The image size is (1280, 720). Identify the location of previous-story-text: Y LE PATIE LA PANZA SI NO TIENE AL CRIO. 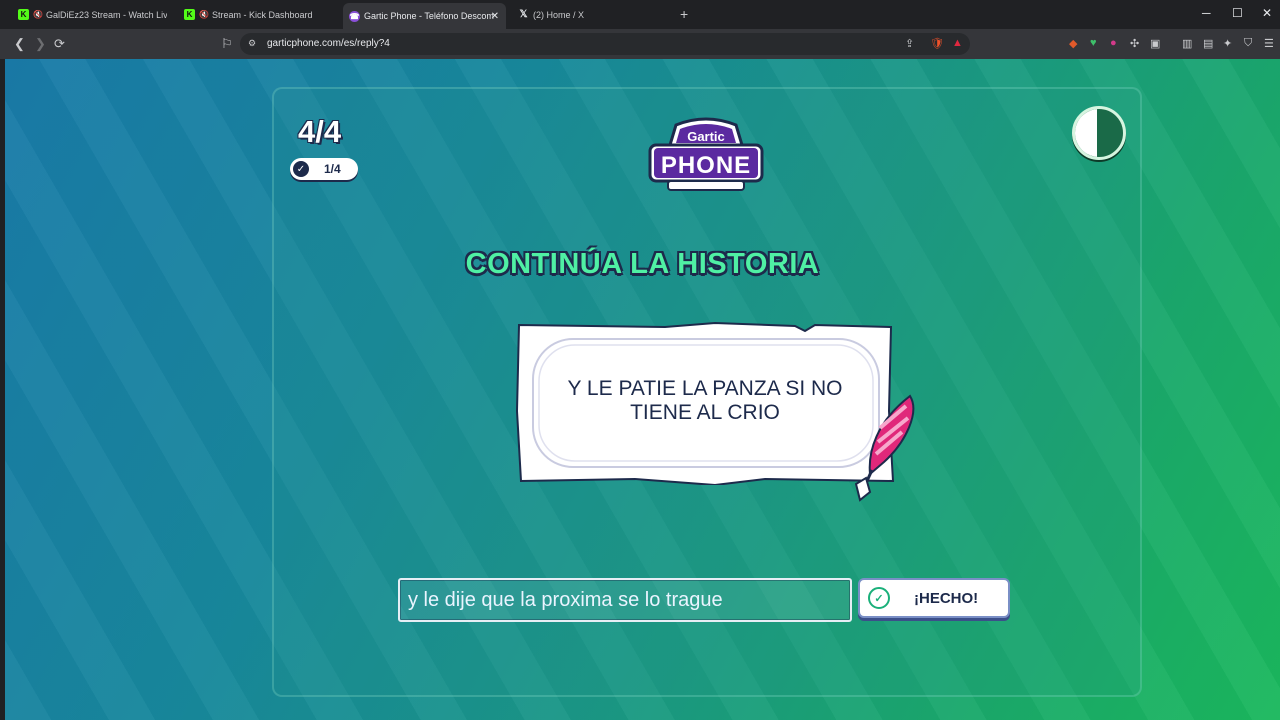
(705, 400).